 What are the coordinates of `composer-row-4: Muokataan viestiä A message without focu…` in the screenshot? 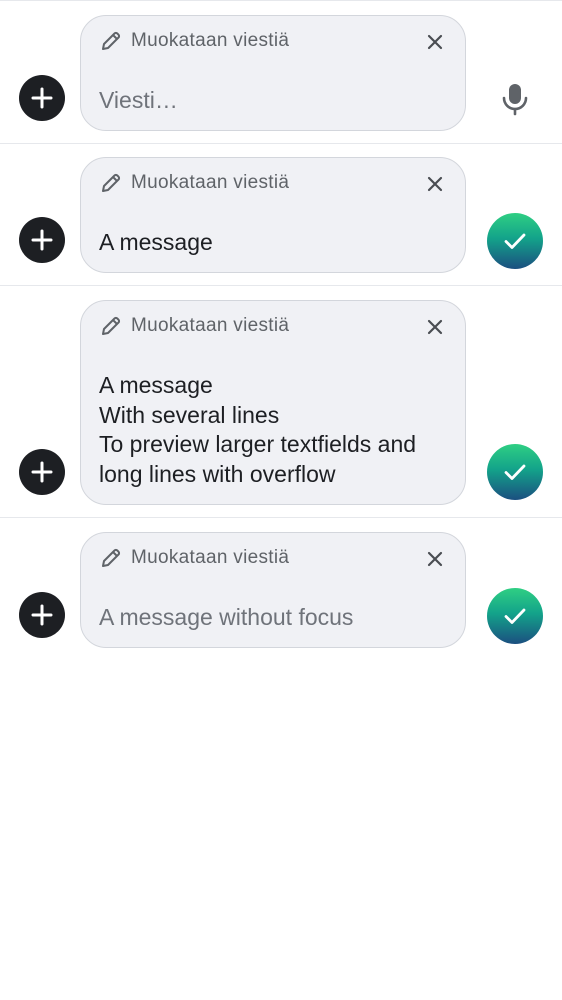 It's located at (281, 587).